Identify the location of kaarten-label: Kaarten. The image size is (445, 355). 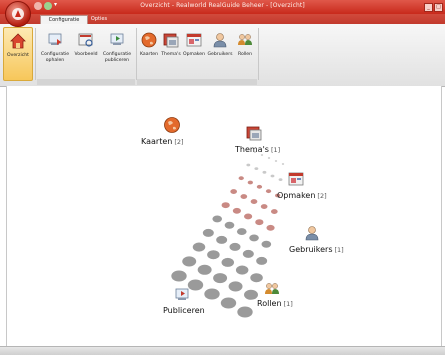
(149, 54).